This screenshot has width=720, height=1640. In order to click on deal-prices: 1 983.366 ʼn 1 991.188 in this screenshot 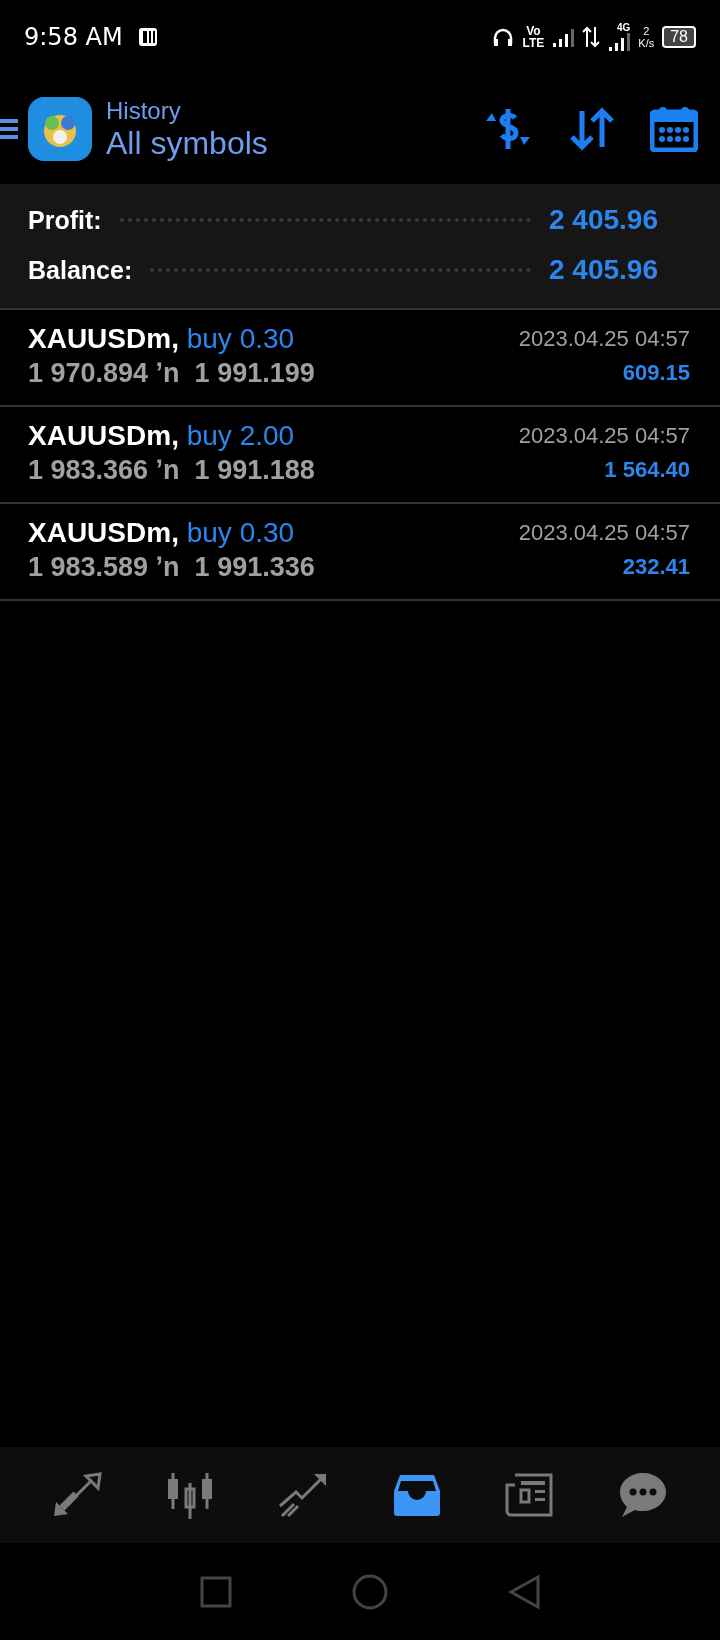, I will do `click(171, 470)`.